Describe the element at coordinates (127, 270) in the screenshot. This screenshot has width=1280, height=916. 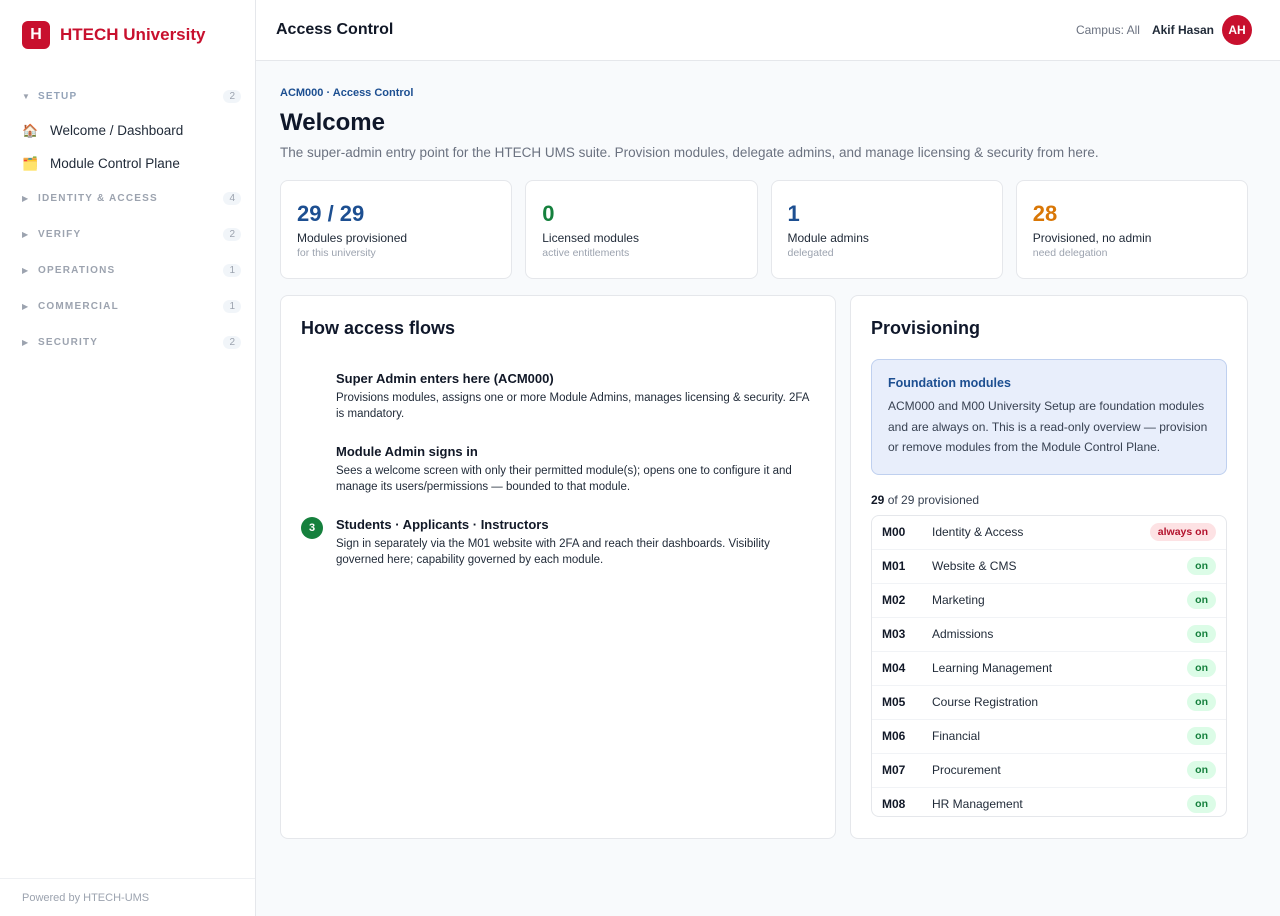
I see `sidebar-section-operations: ▶ OPERATIONS 1` at that location.